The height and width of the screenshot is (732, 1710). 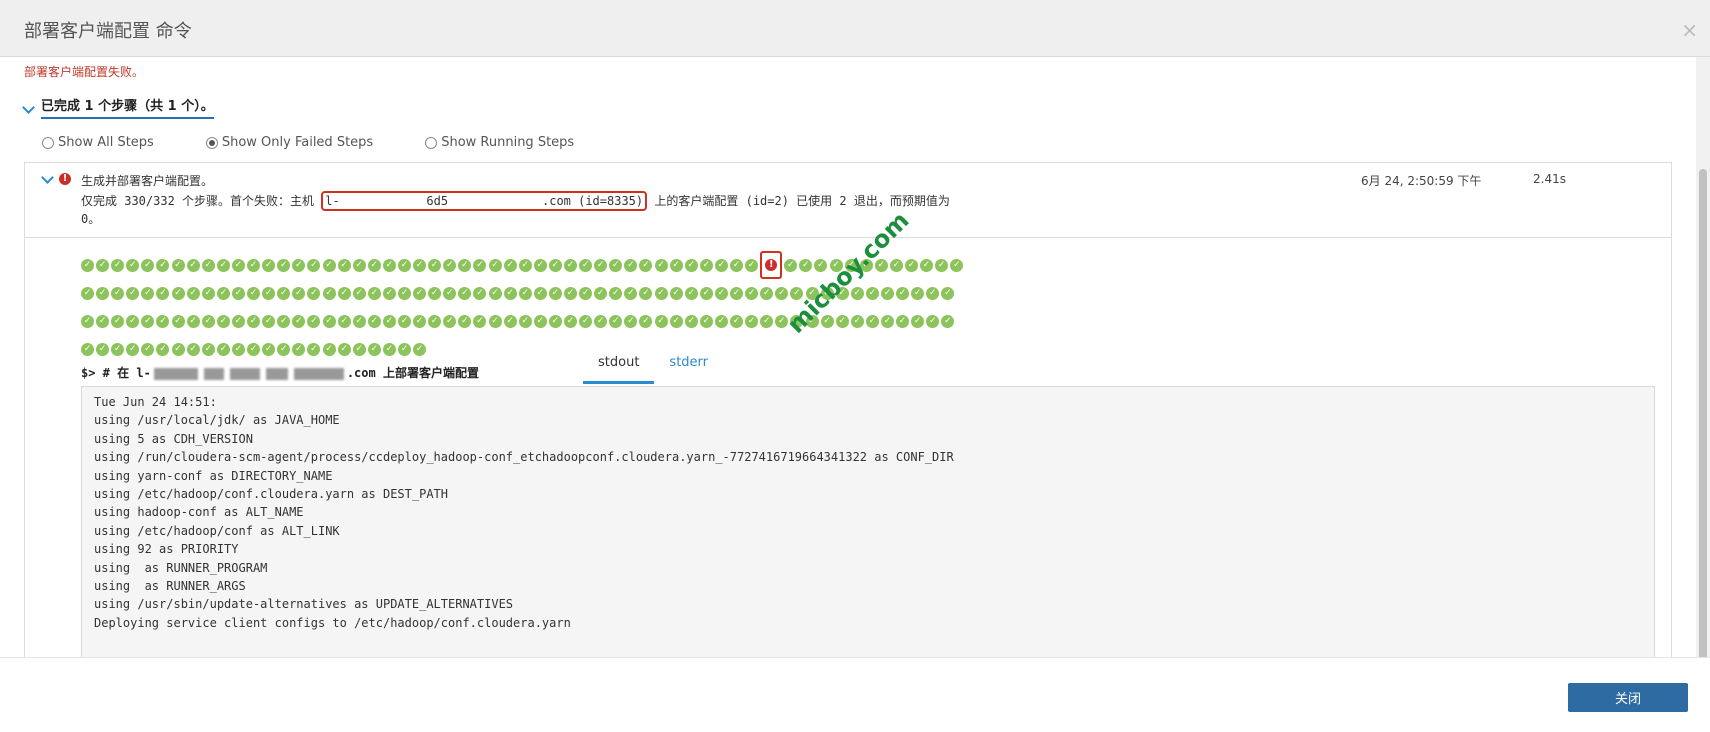 I want to click on scrollbar-thumb, so click(x=1703, y=429).